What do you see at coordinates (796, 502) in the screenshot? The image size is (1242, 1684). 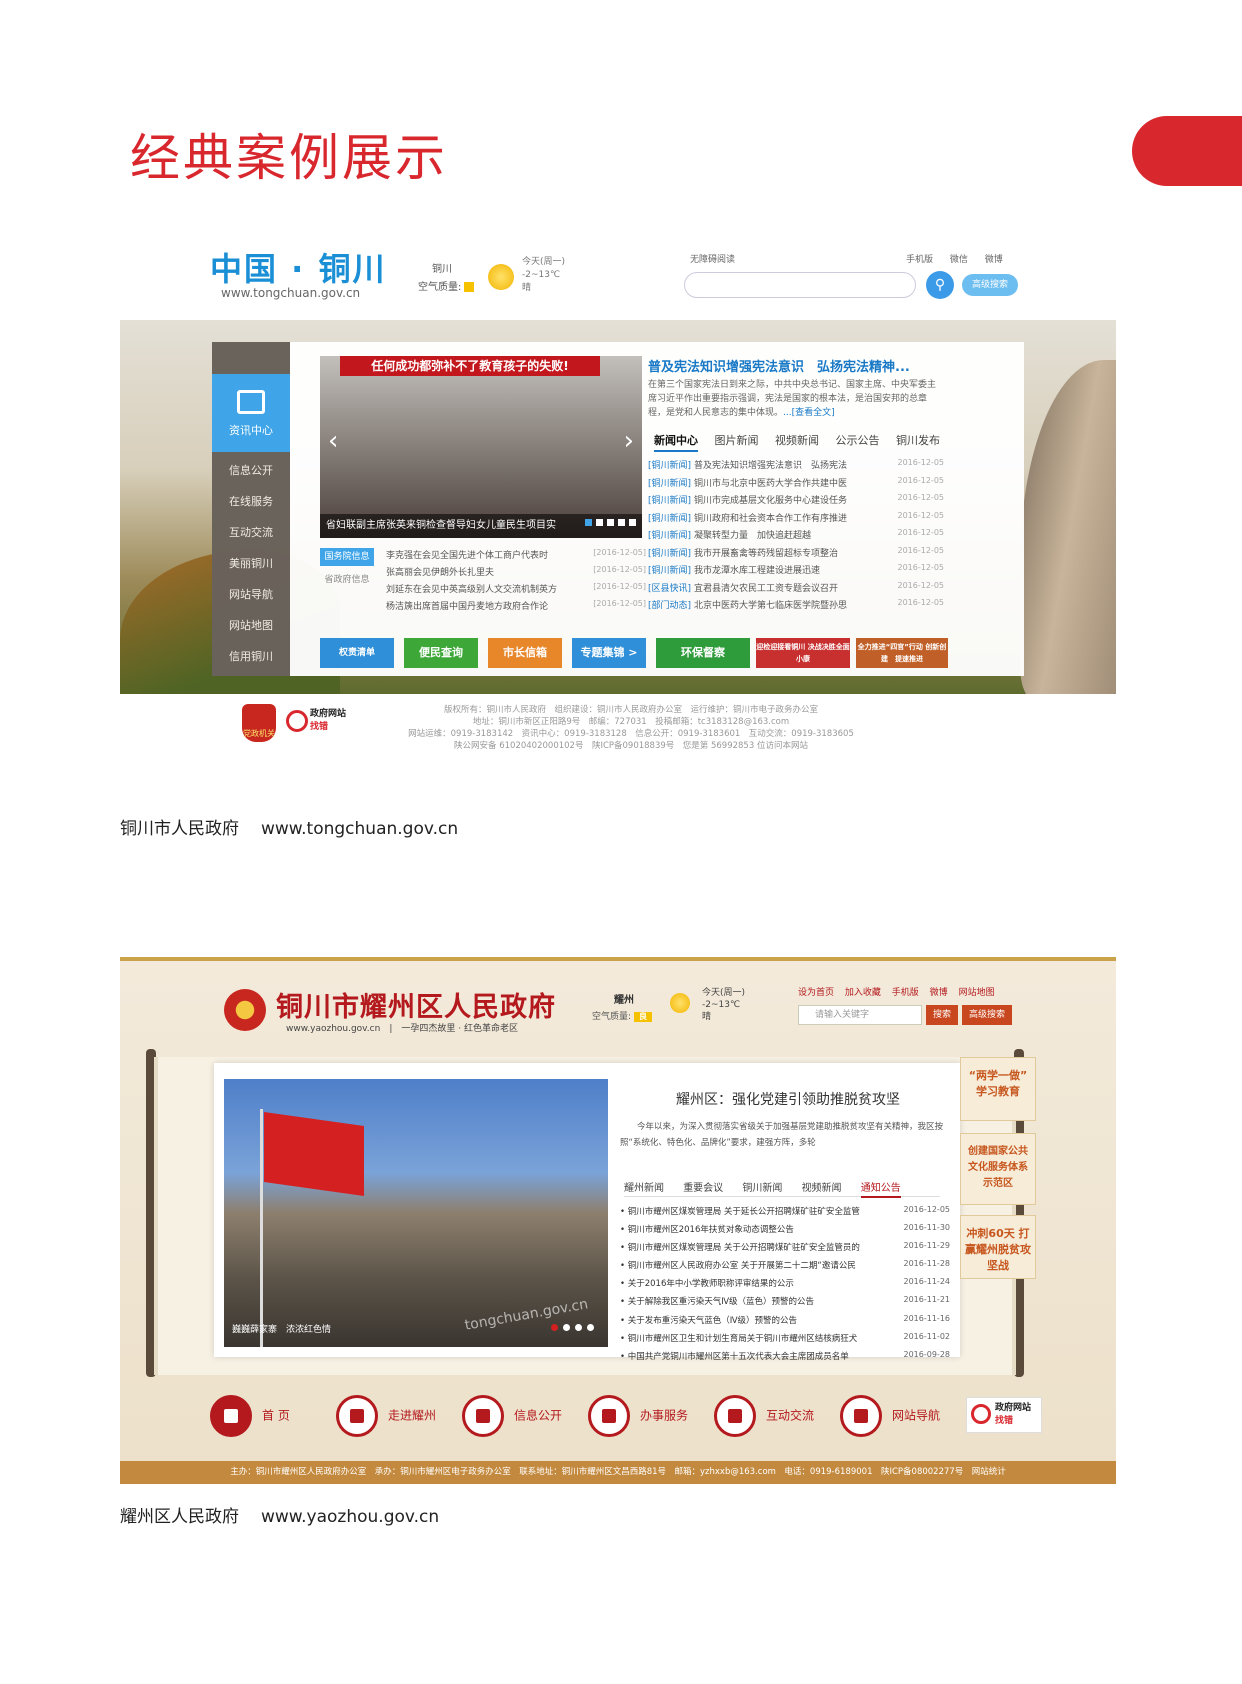 I see `list-item: [铜川新闻] 铜川市完成基层文化服务中心建设任务 2016-12-05` at bounding box center [796, 502].